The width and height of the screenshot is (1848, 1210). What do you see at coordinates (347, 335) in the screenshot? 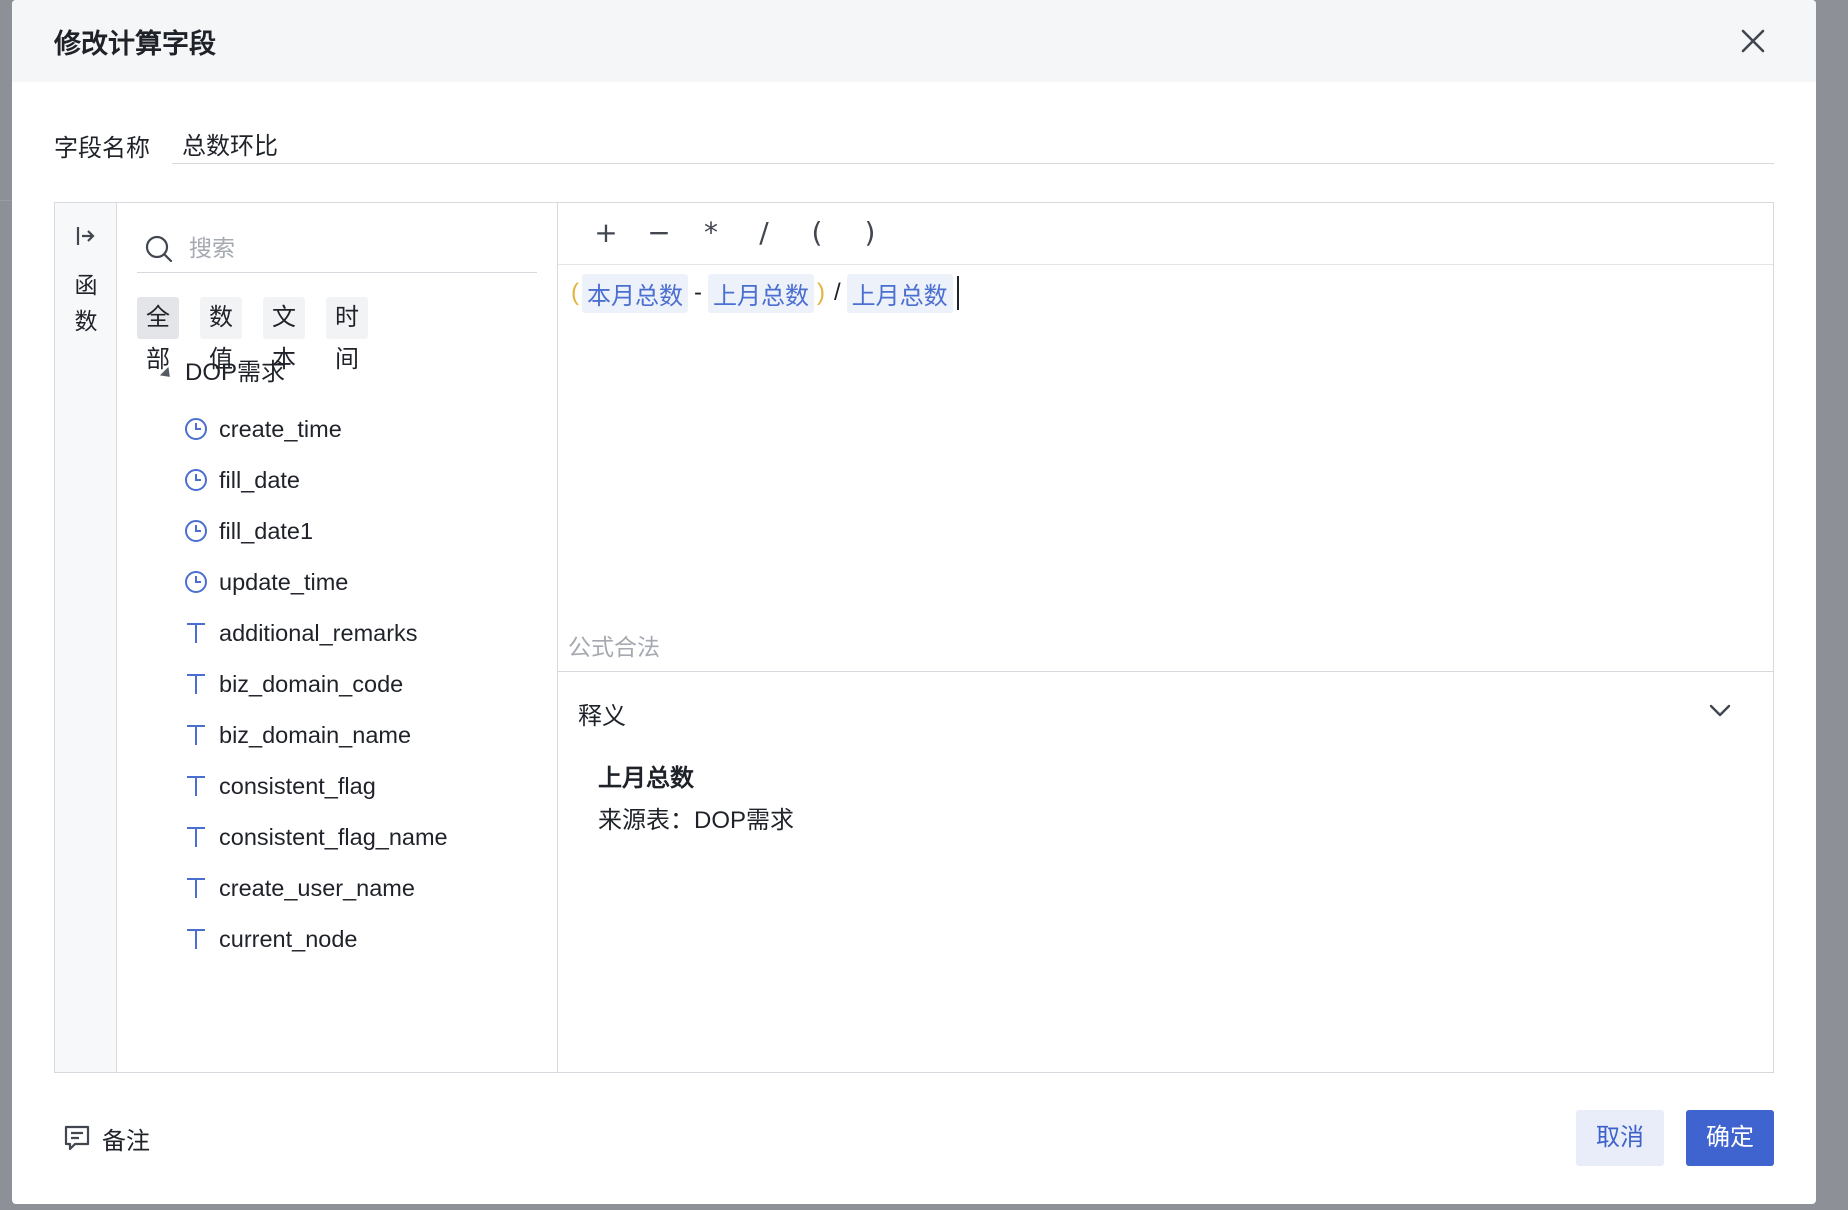
I see `tab-time: 时间` at bounding box center [347, 335].